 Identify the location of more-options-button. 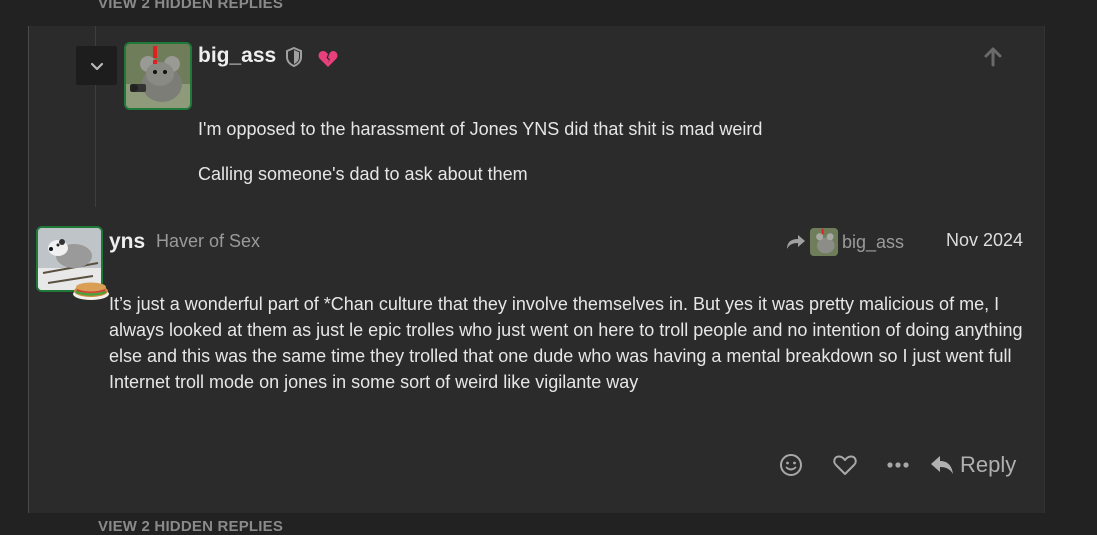
(898, 465).